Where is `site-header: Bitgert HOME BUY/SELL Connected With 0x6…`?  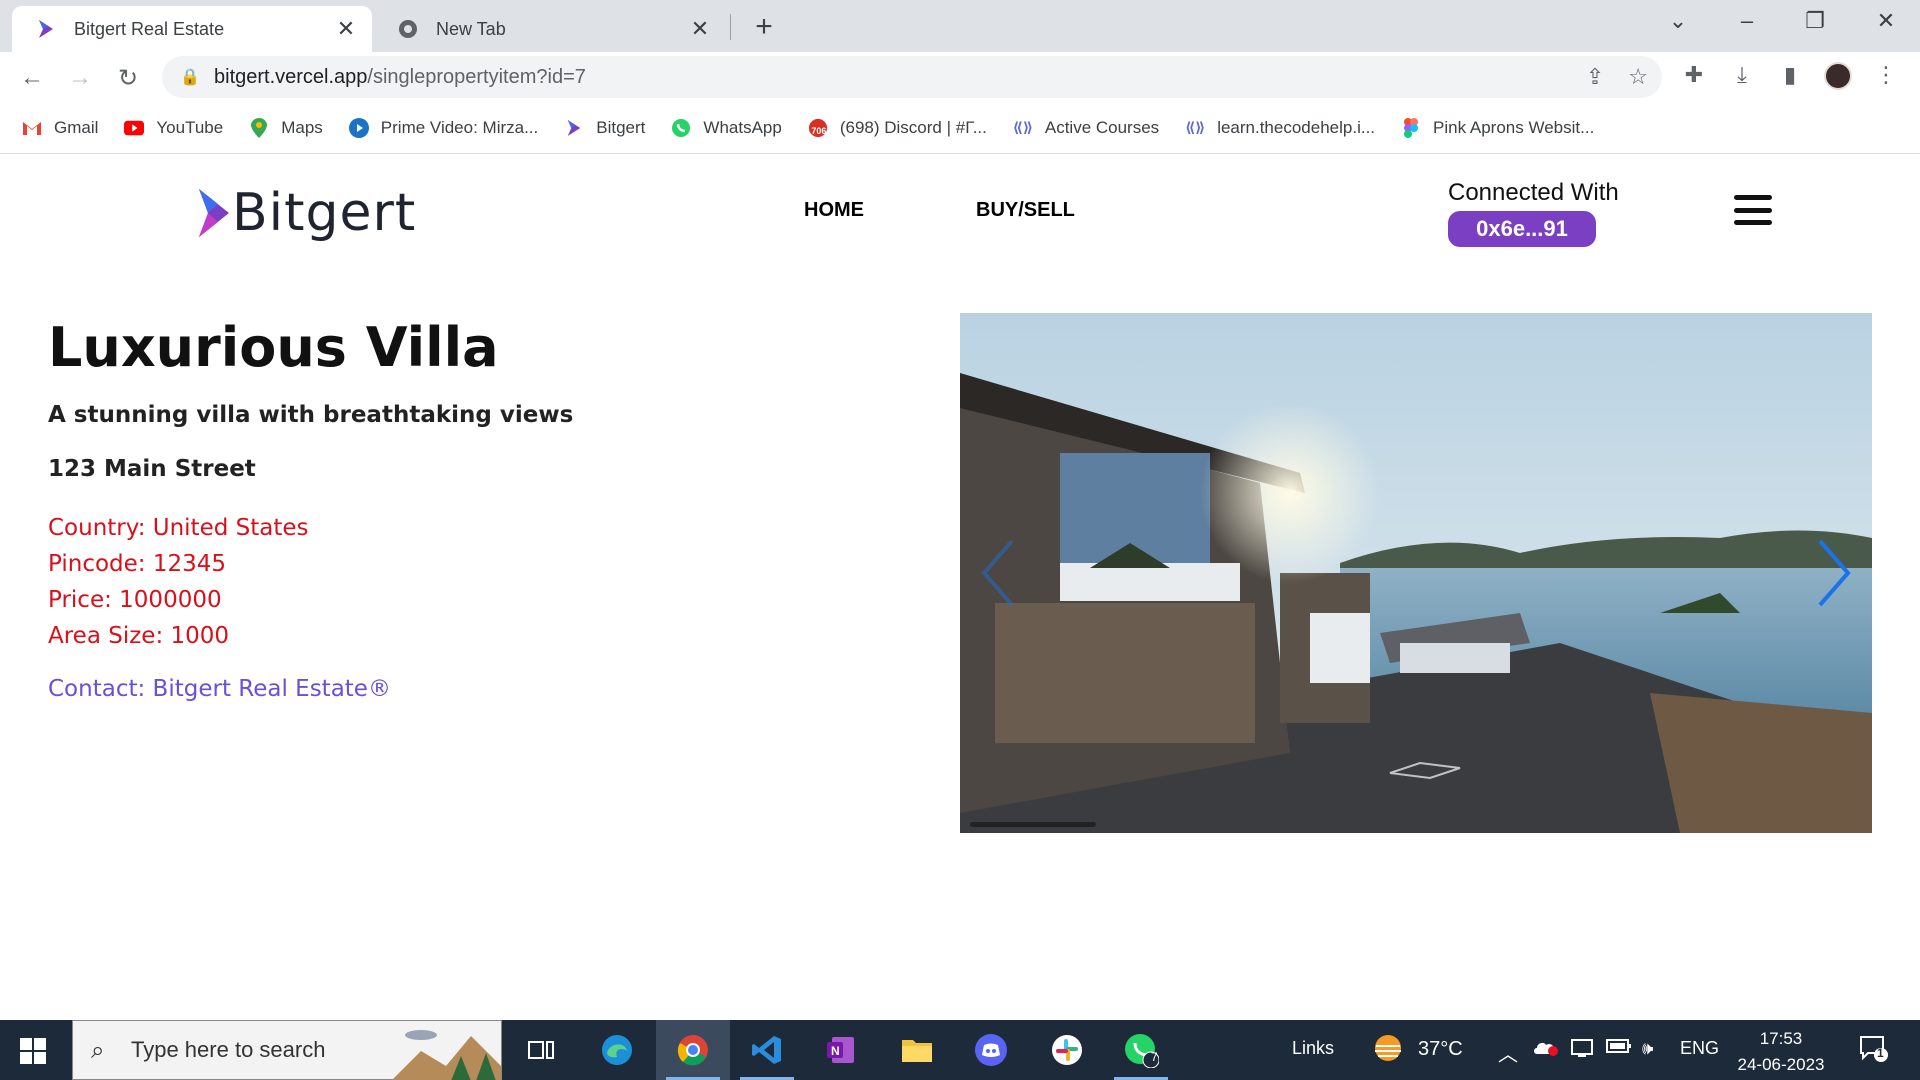
site-header: Bitgert HOME BUY/SELL Connected With 0x6… is located at coordinates (960, 210).